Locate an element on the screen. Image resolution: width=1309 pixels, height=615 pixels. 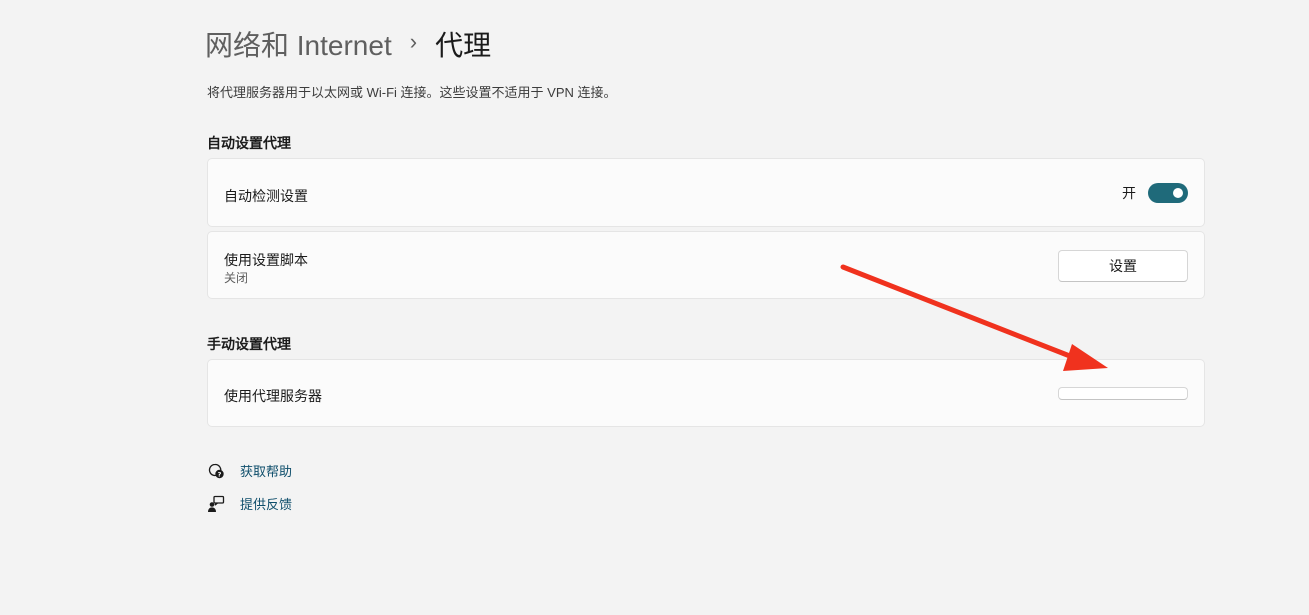
setup-script-card: 使用设置脚本 关闭 设置 is located at coordinates (706, 265).